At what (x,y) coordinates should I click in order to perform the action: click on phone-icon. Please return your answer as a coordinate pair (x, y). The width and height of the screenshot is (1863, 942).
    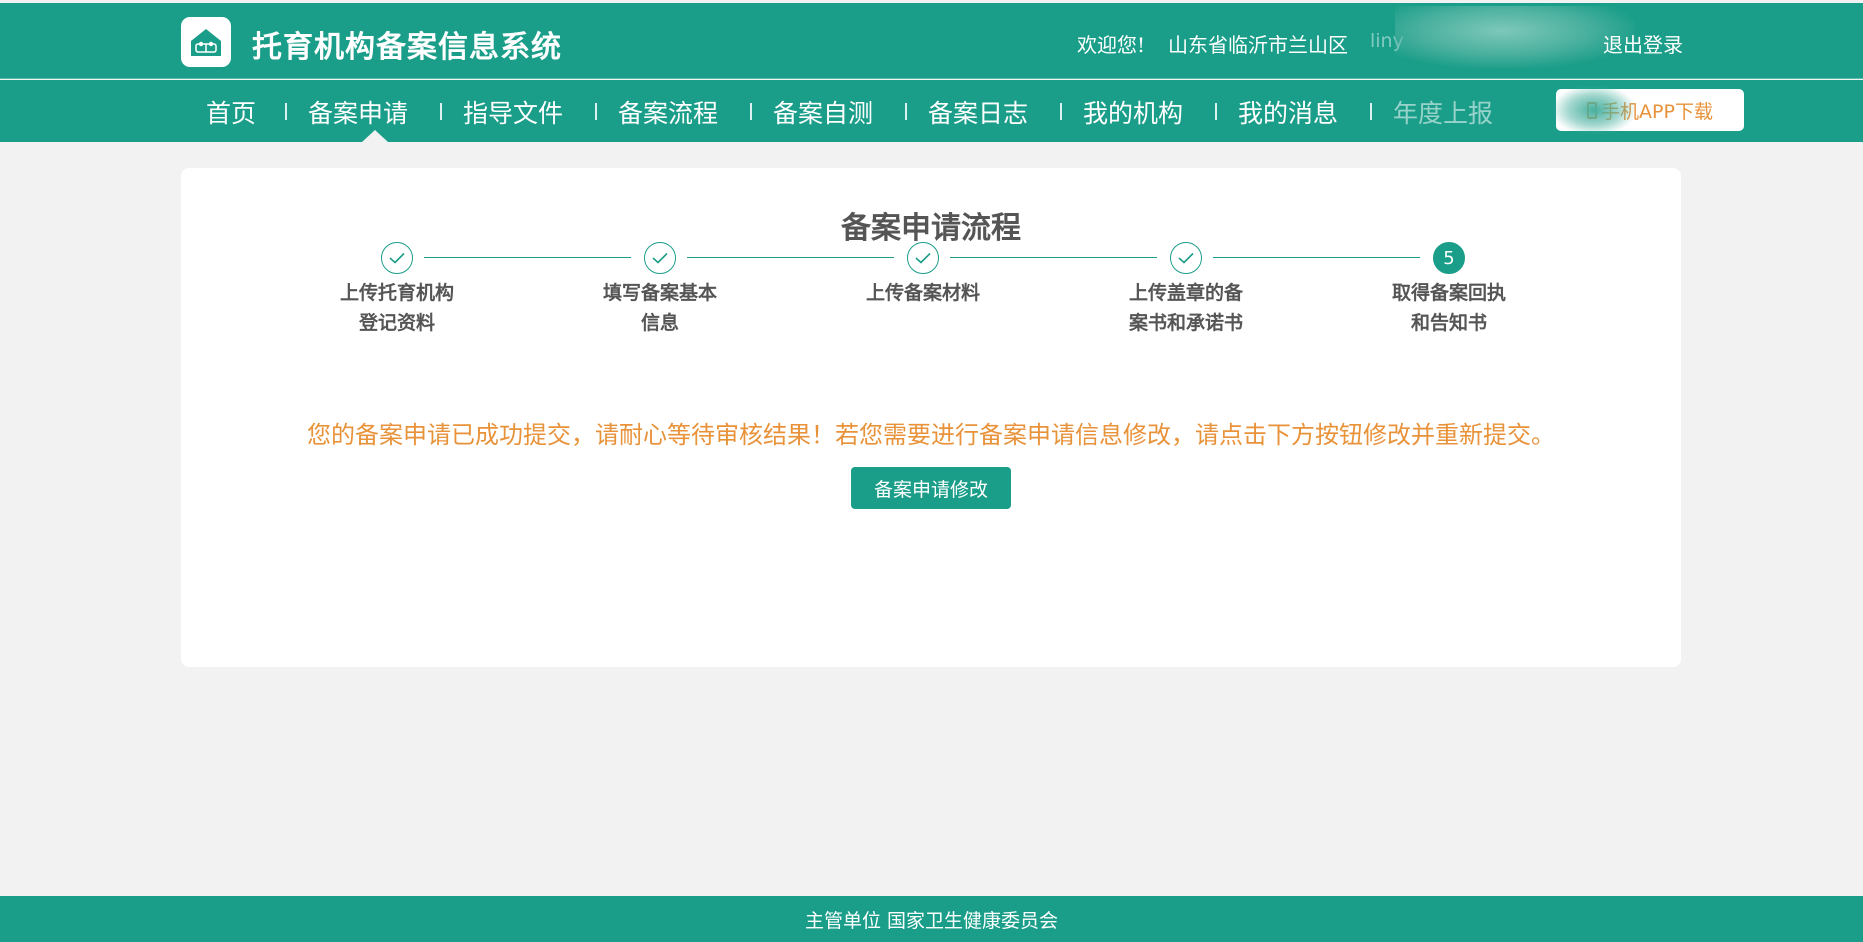
    Looking at the image, I should click on (1592, 110).